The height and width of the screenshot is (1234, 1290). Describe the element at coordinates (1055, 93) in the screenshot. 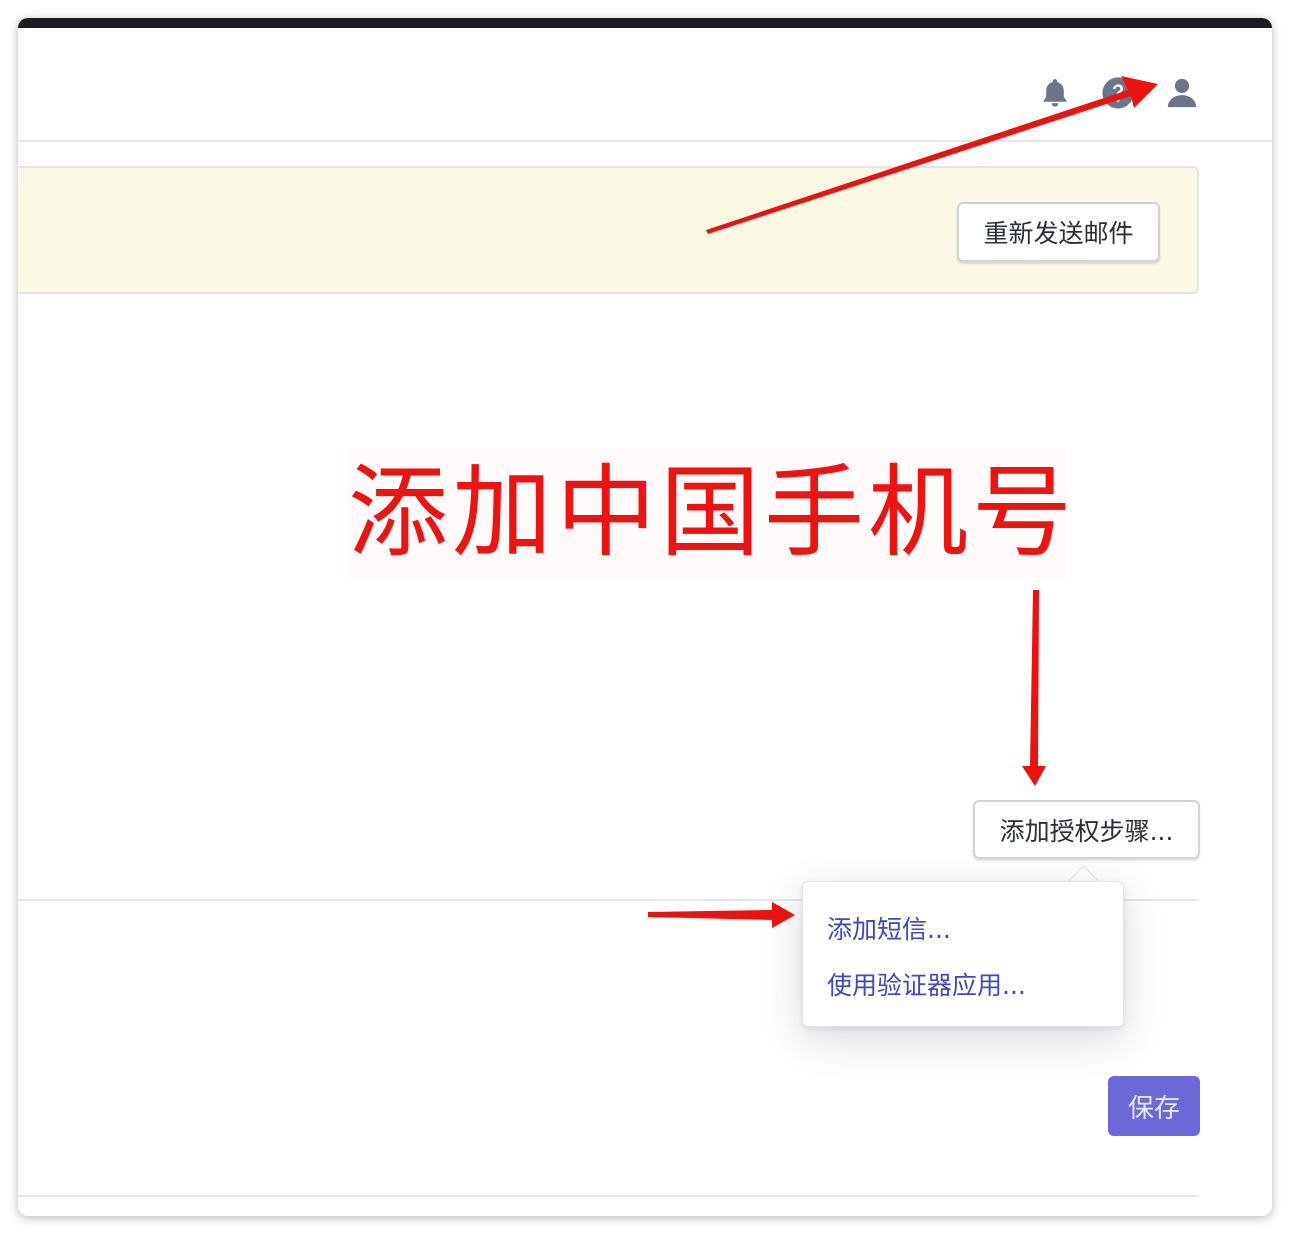

I see `bell-icon` at that location.